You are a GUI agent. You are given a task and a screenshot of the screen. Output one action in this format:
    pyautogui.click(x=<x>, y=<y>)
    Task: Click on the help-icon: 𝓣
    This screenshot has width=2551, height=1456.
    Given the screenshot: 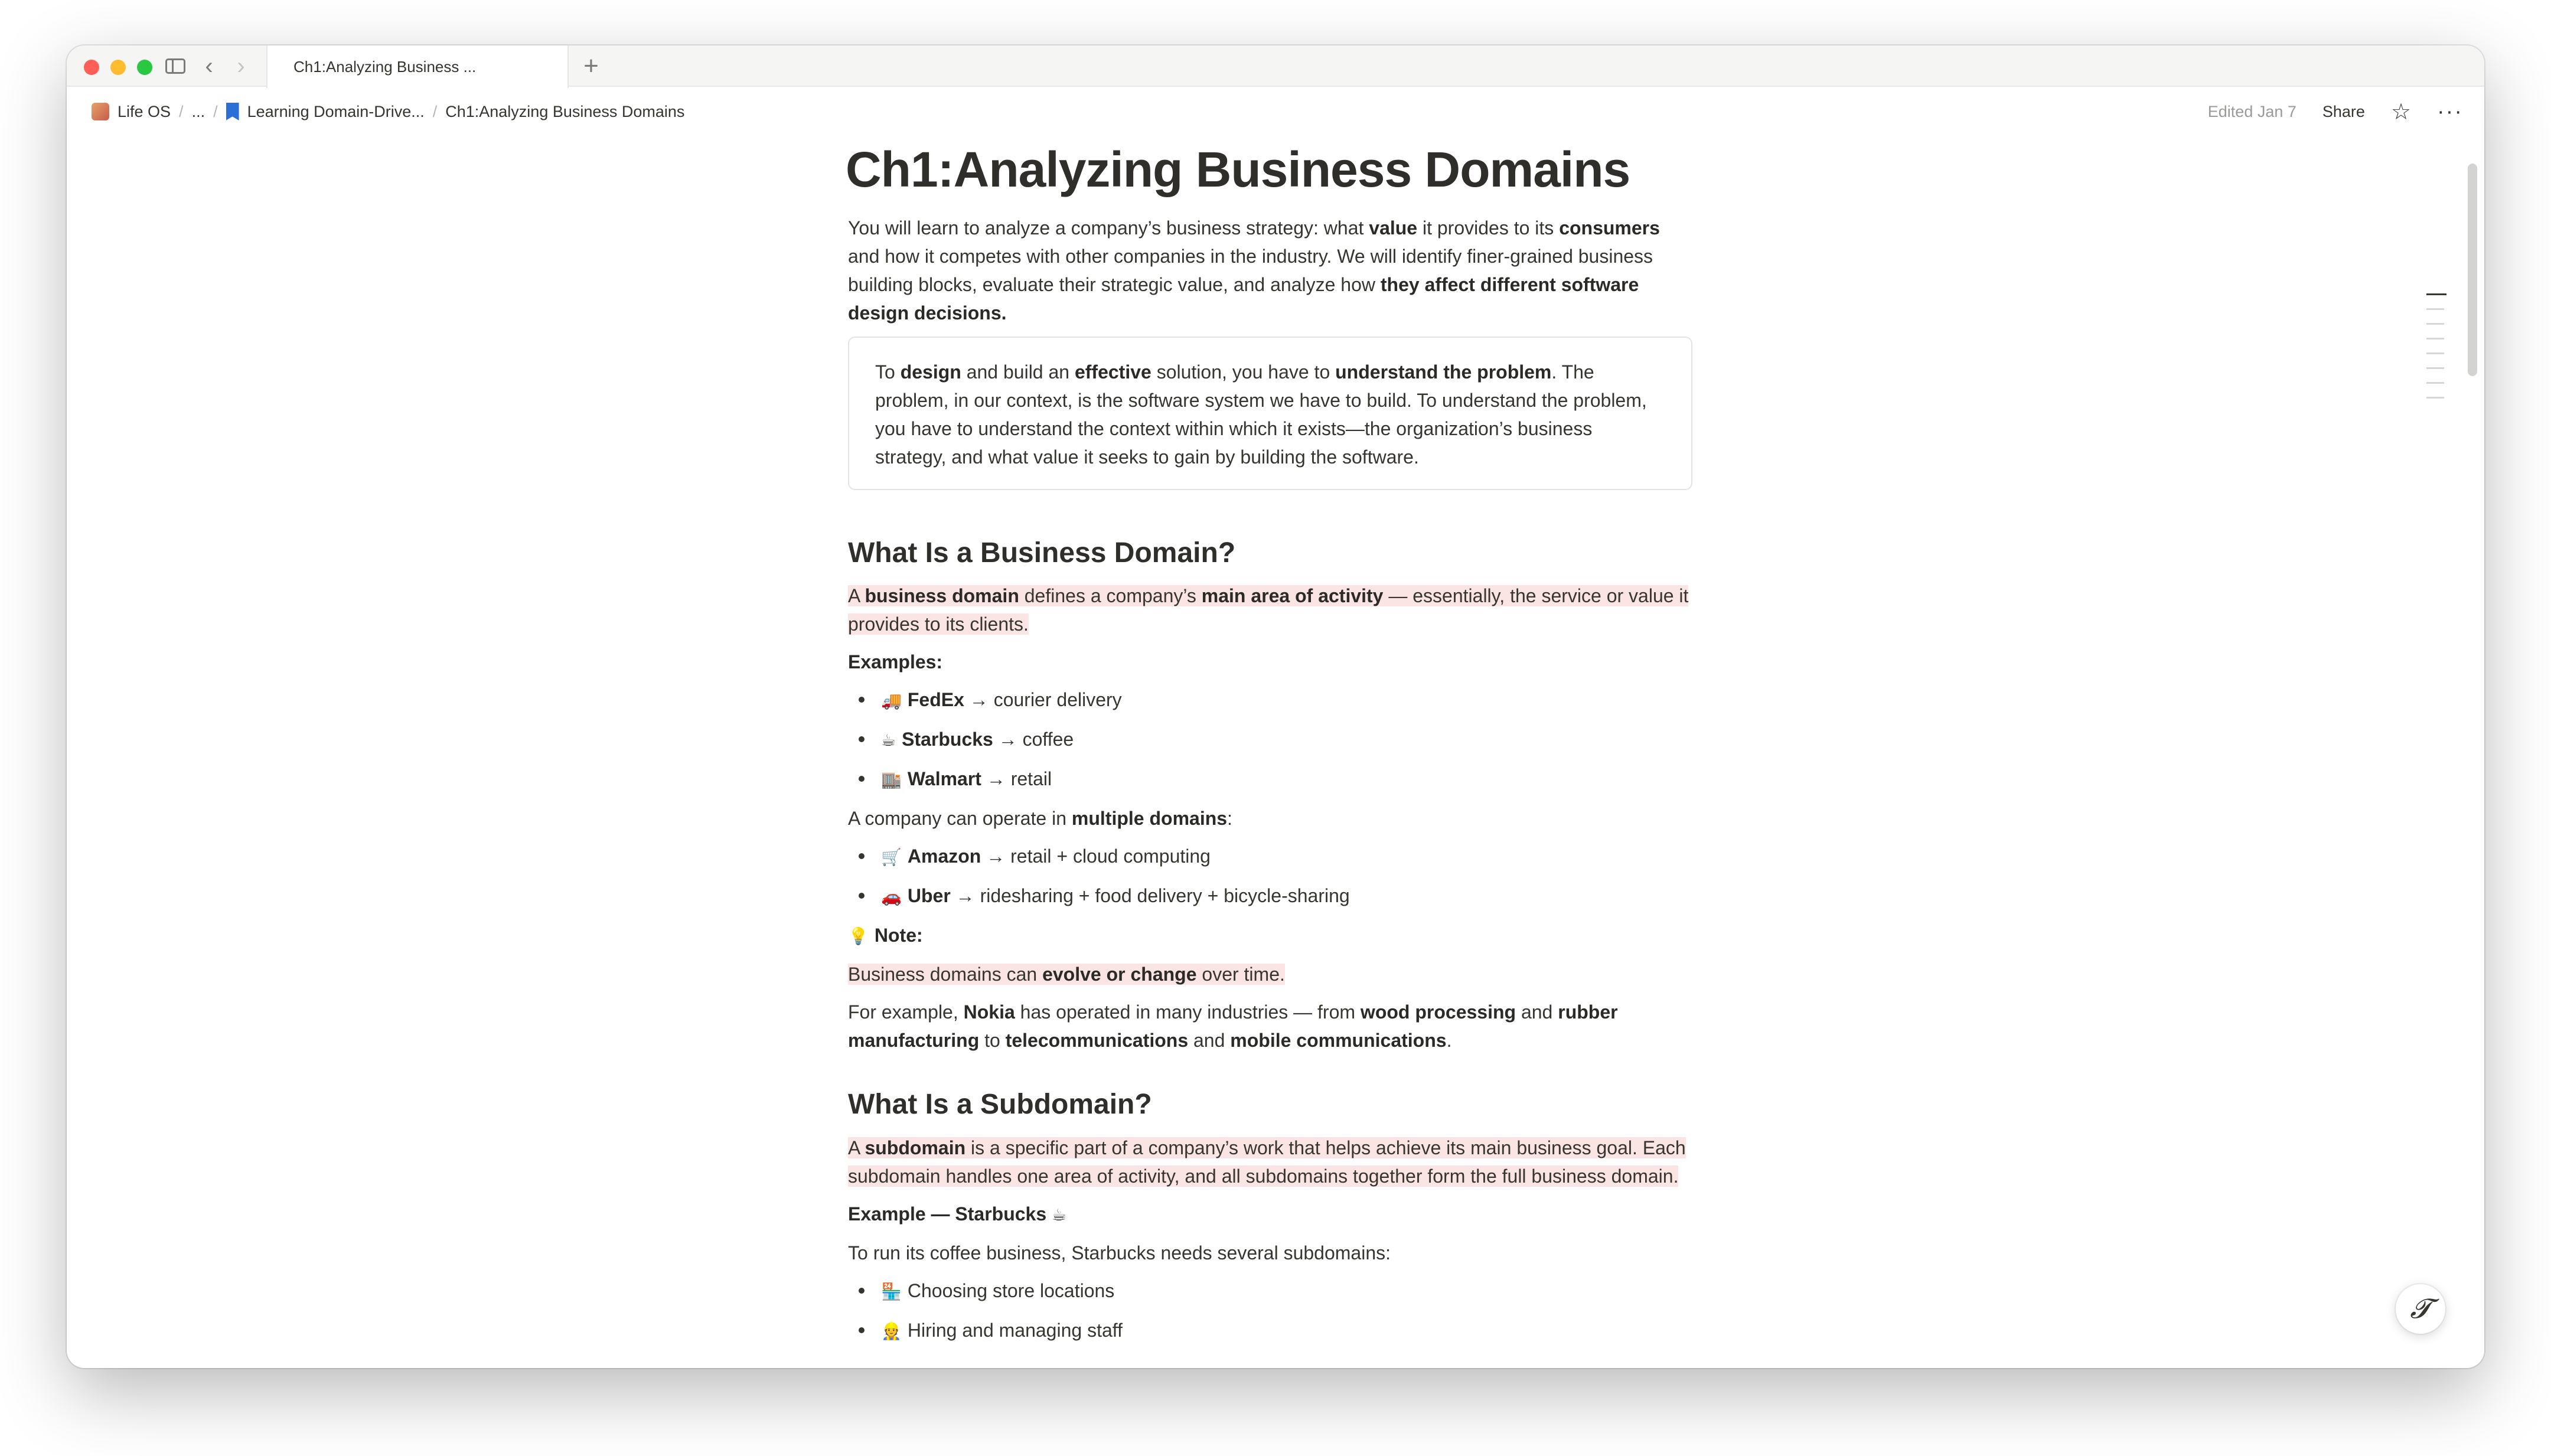 What is the action you would take?
    pyautogui.click(x=2420, y=1309)
    